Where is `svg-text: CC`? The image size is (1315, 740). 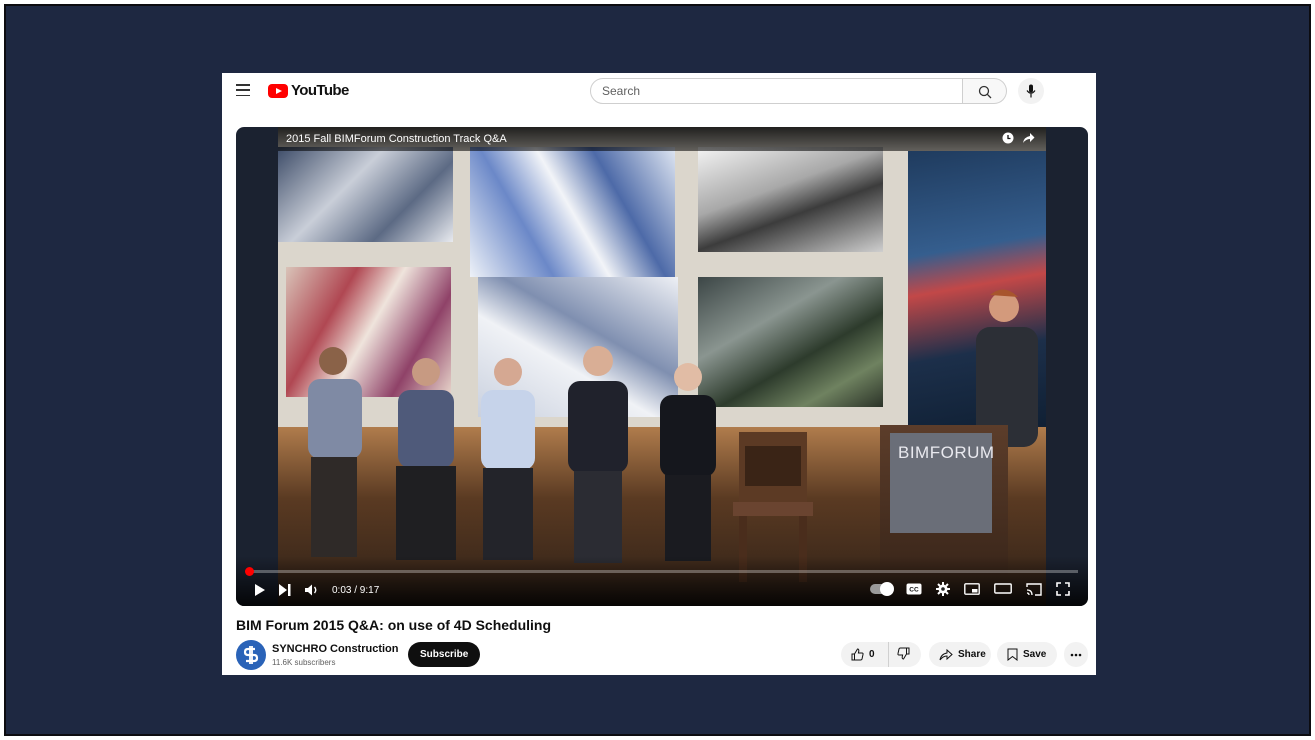 svg-text: CC is located at coordinates (914, 590).